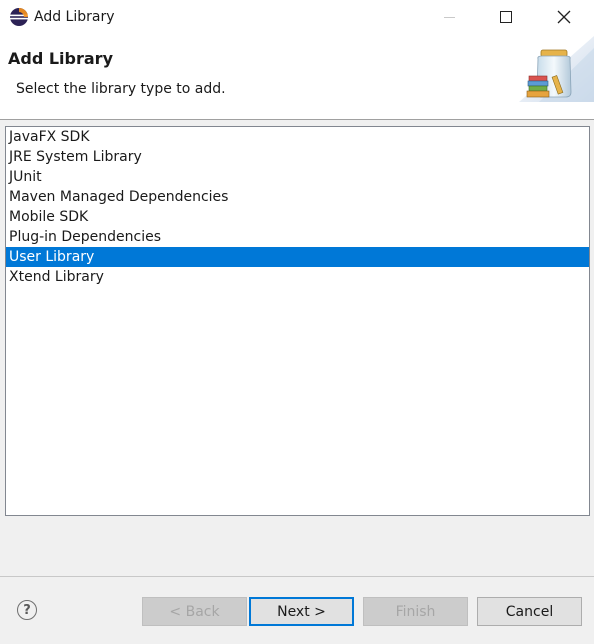 The width and height of the screenshot is (594, 644). Describe the element at coordinates (415, 611) in the screenshot. I see `finish-button: Finish` at that location.